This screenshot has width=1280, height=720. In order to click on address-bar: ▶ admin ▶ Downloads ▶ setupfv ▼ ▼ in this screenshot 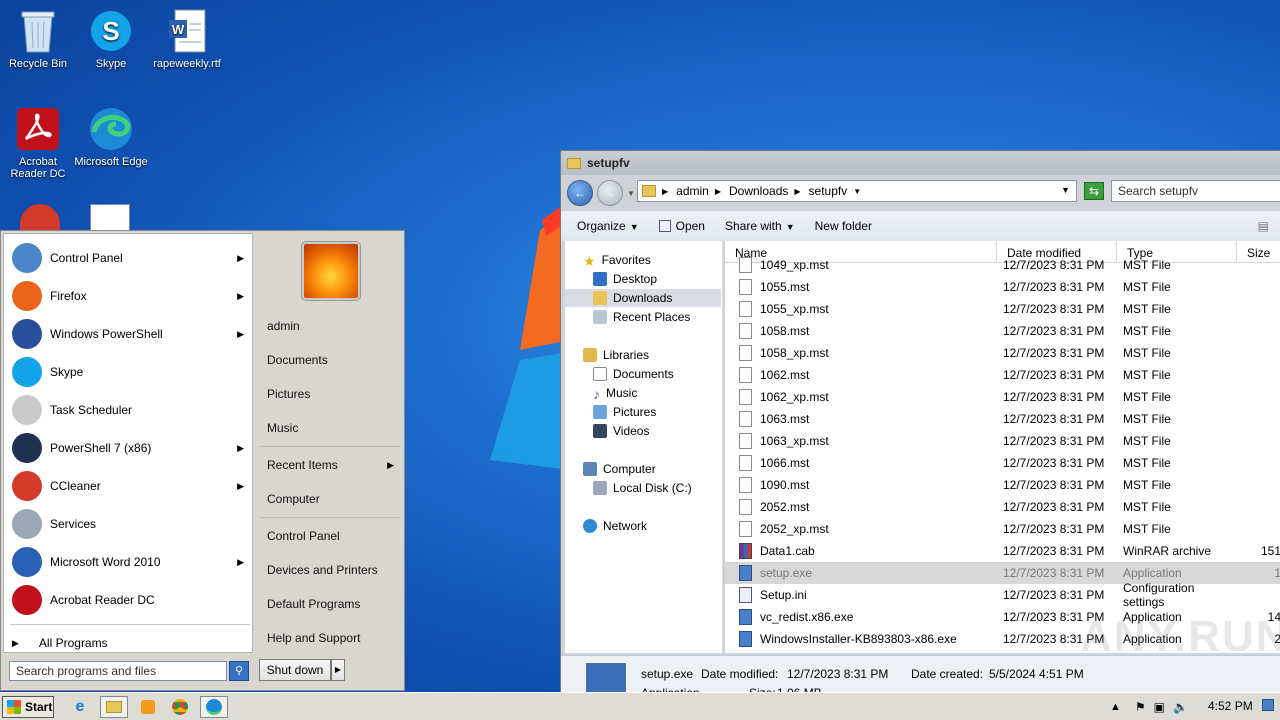, I will do `click(857, 191)`.